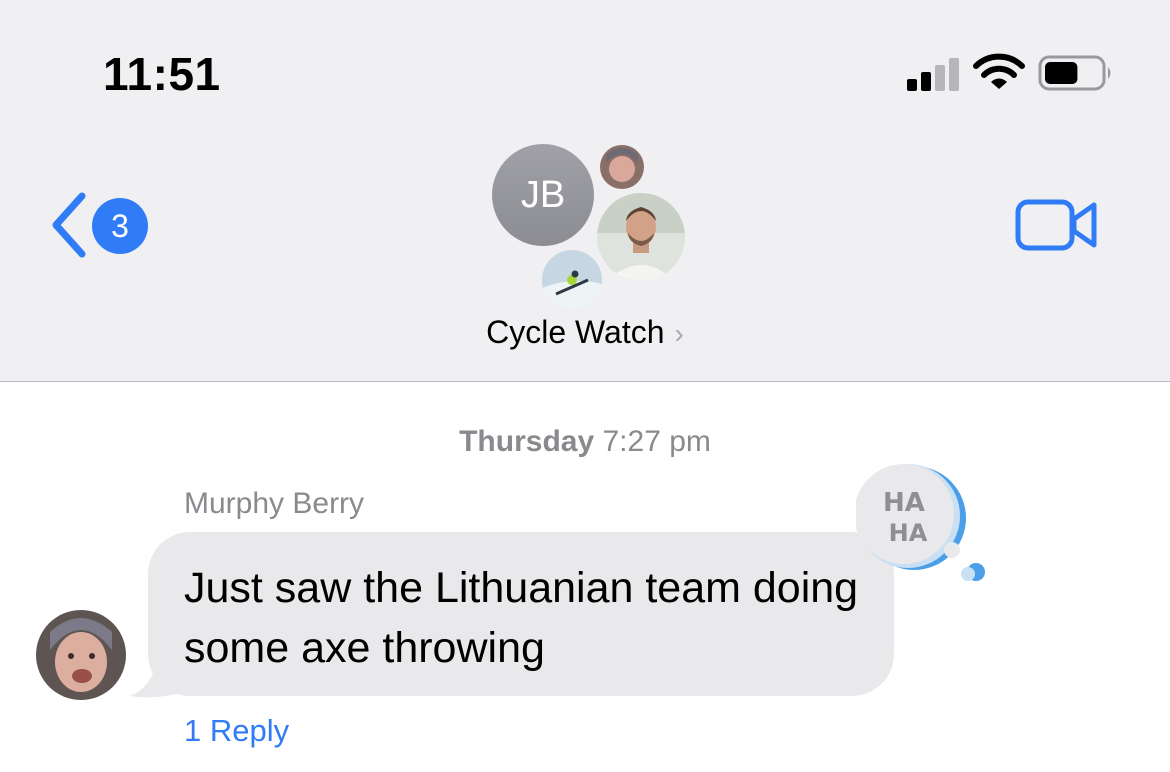 The height and width of the screenshot is (772, 1170). I want to click on haha-tapback-icon: HA HA, so click(926, 524).